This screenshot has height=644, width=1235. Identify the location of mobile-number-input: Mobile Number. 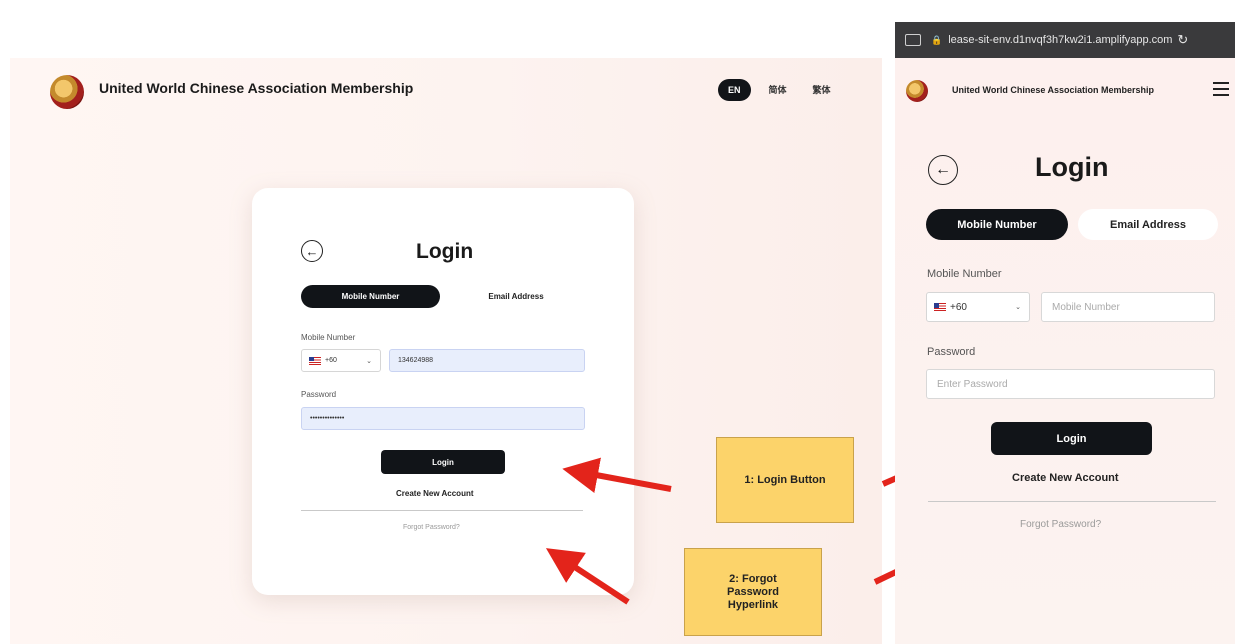
(1128, 307).